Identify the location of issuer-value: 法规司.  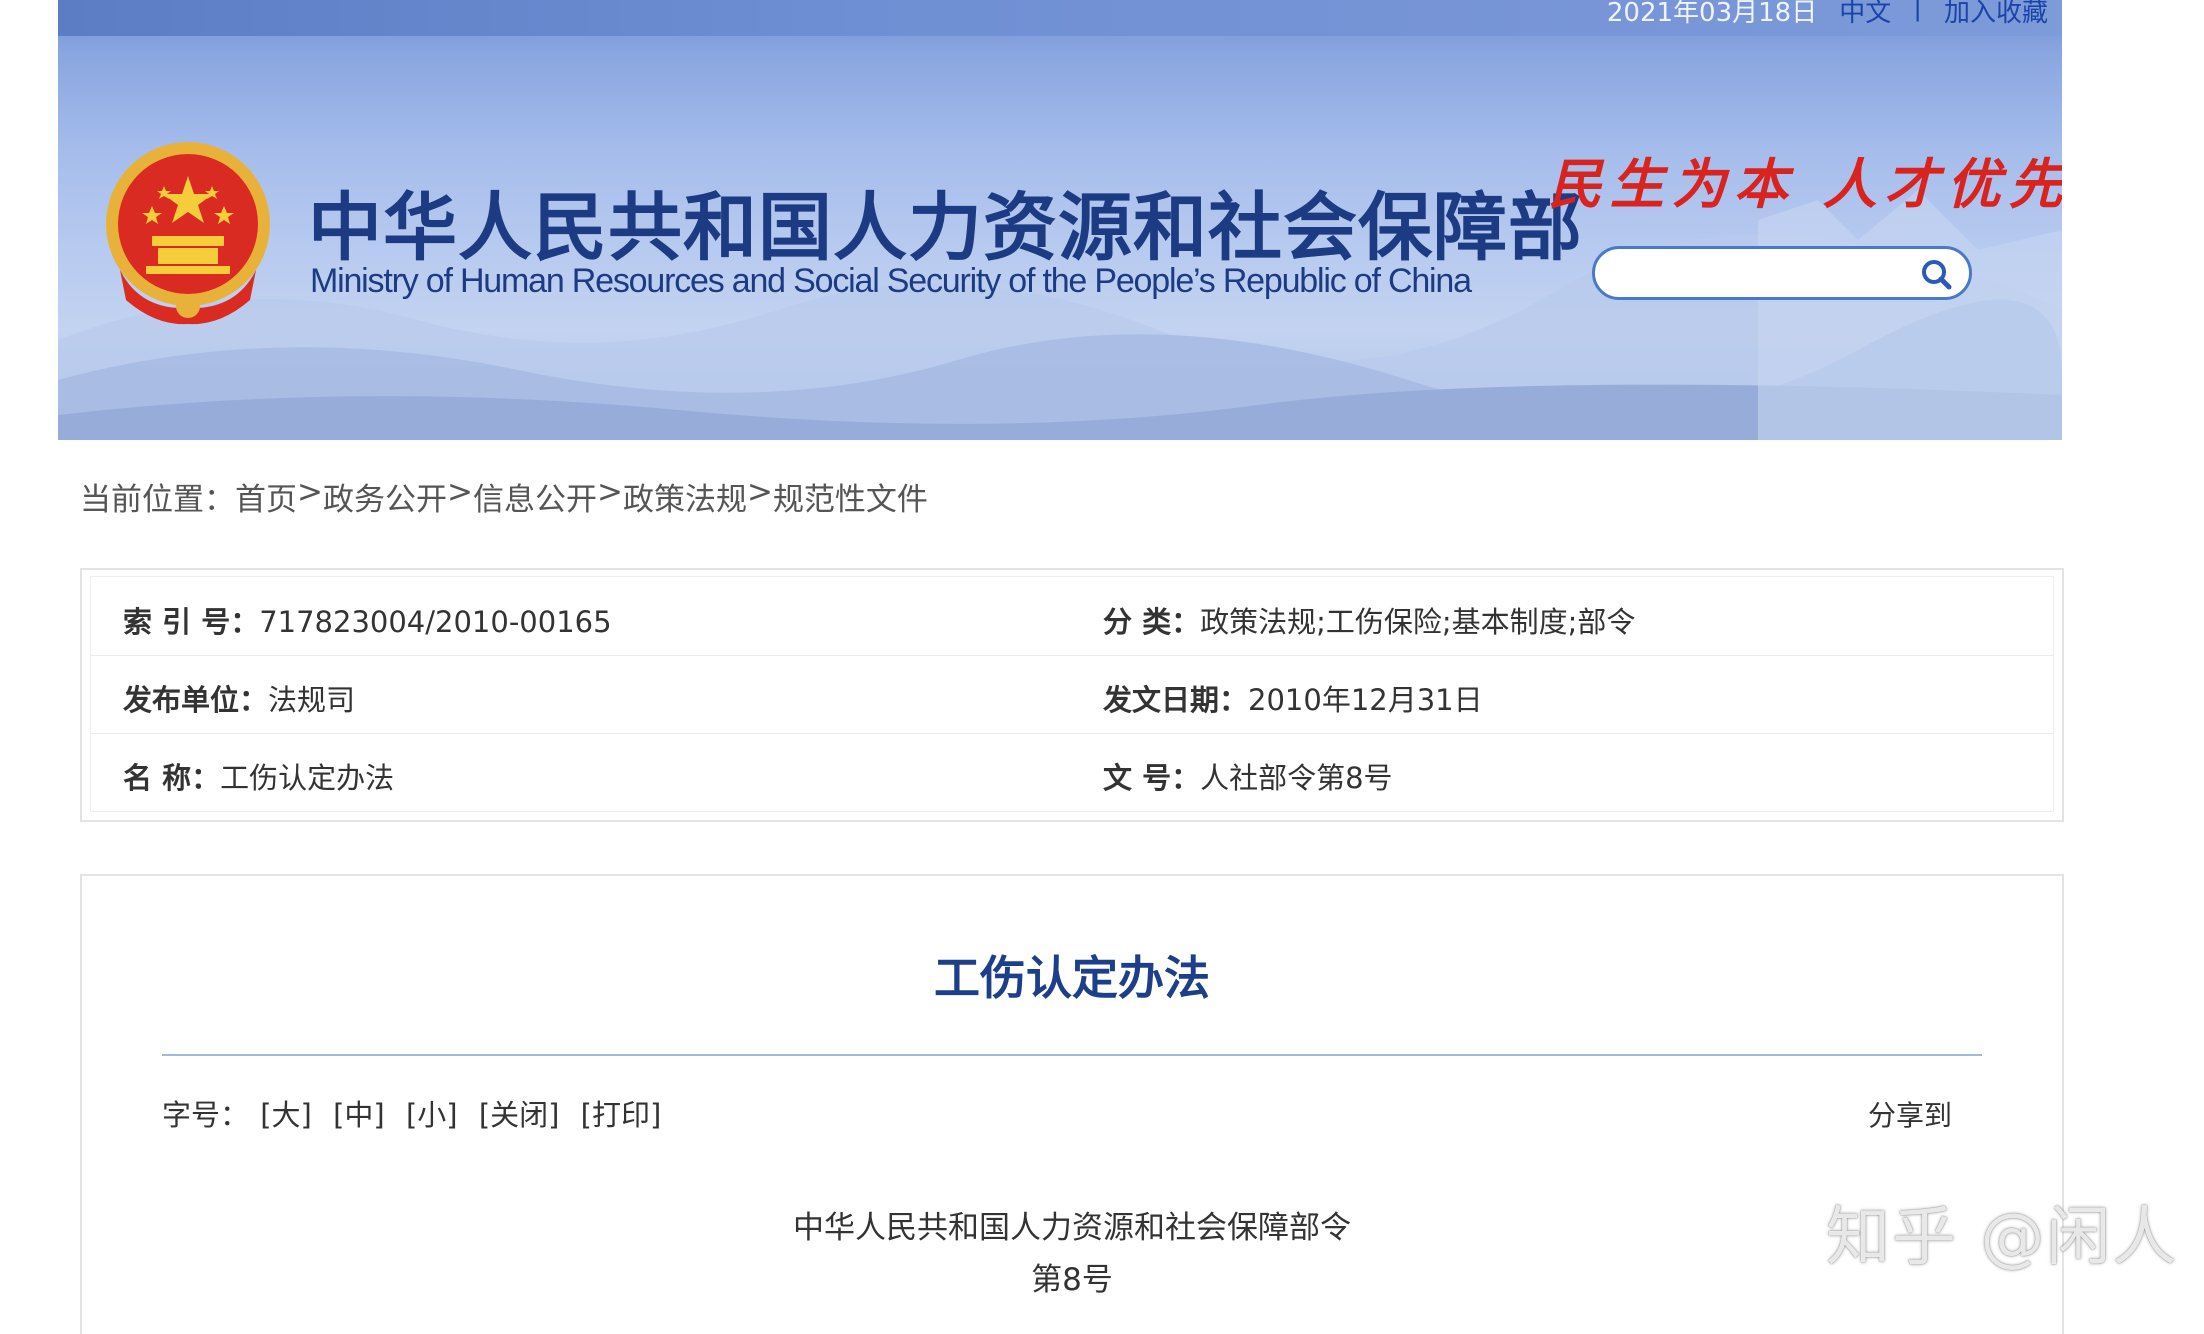
(312, 700).